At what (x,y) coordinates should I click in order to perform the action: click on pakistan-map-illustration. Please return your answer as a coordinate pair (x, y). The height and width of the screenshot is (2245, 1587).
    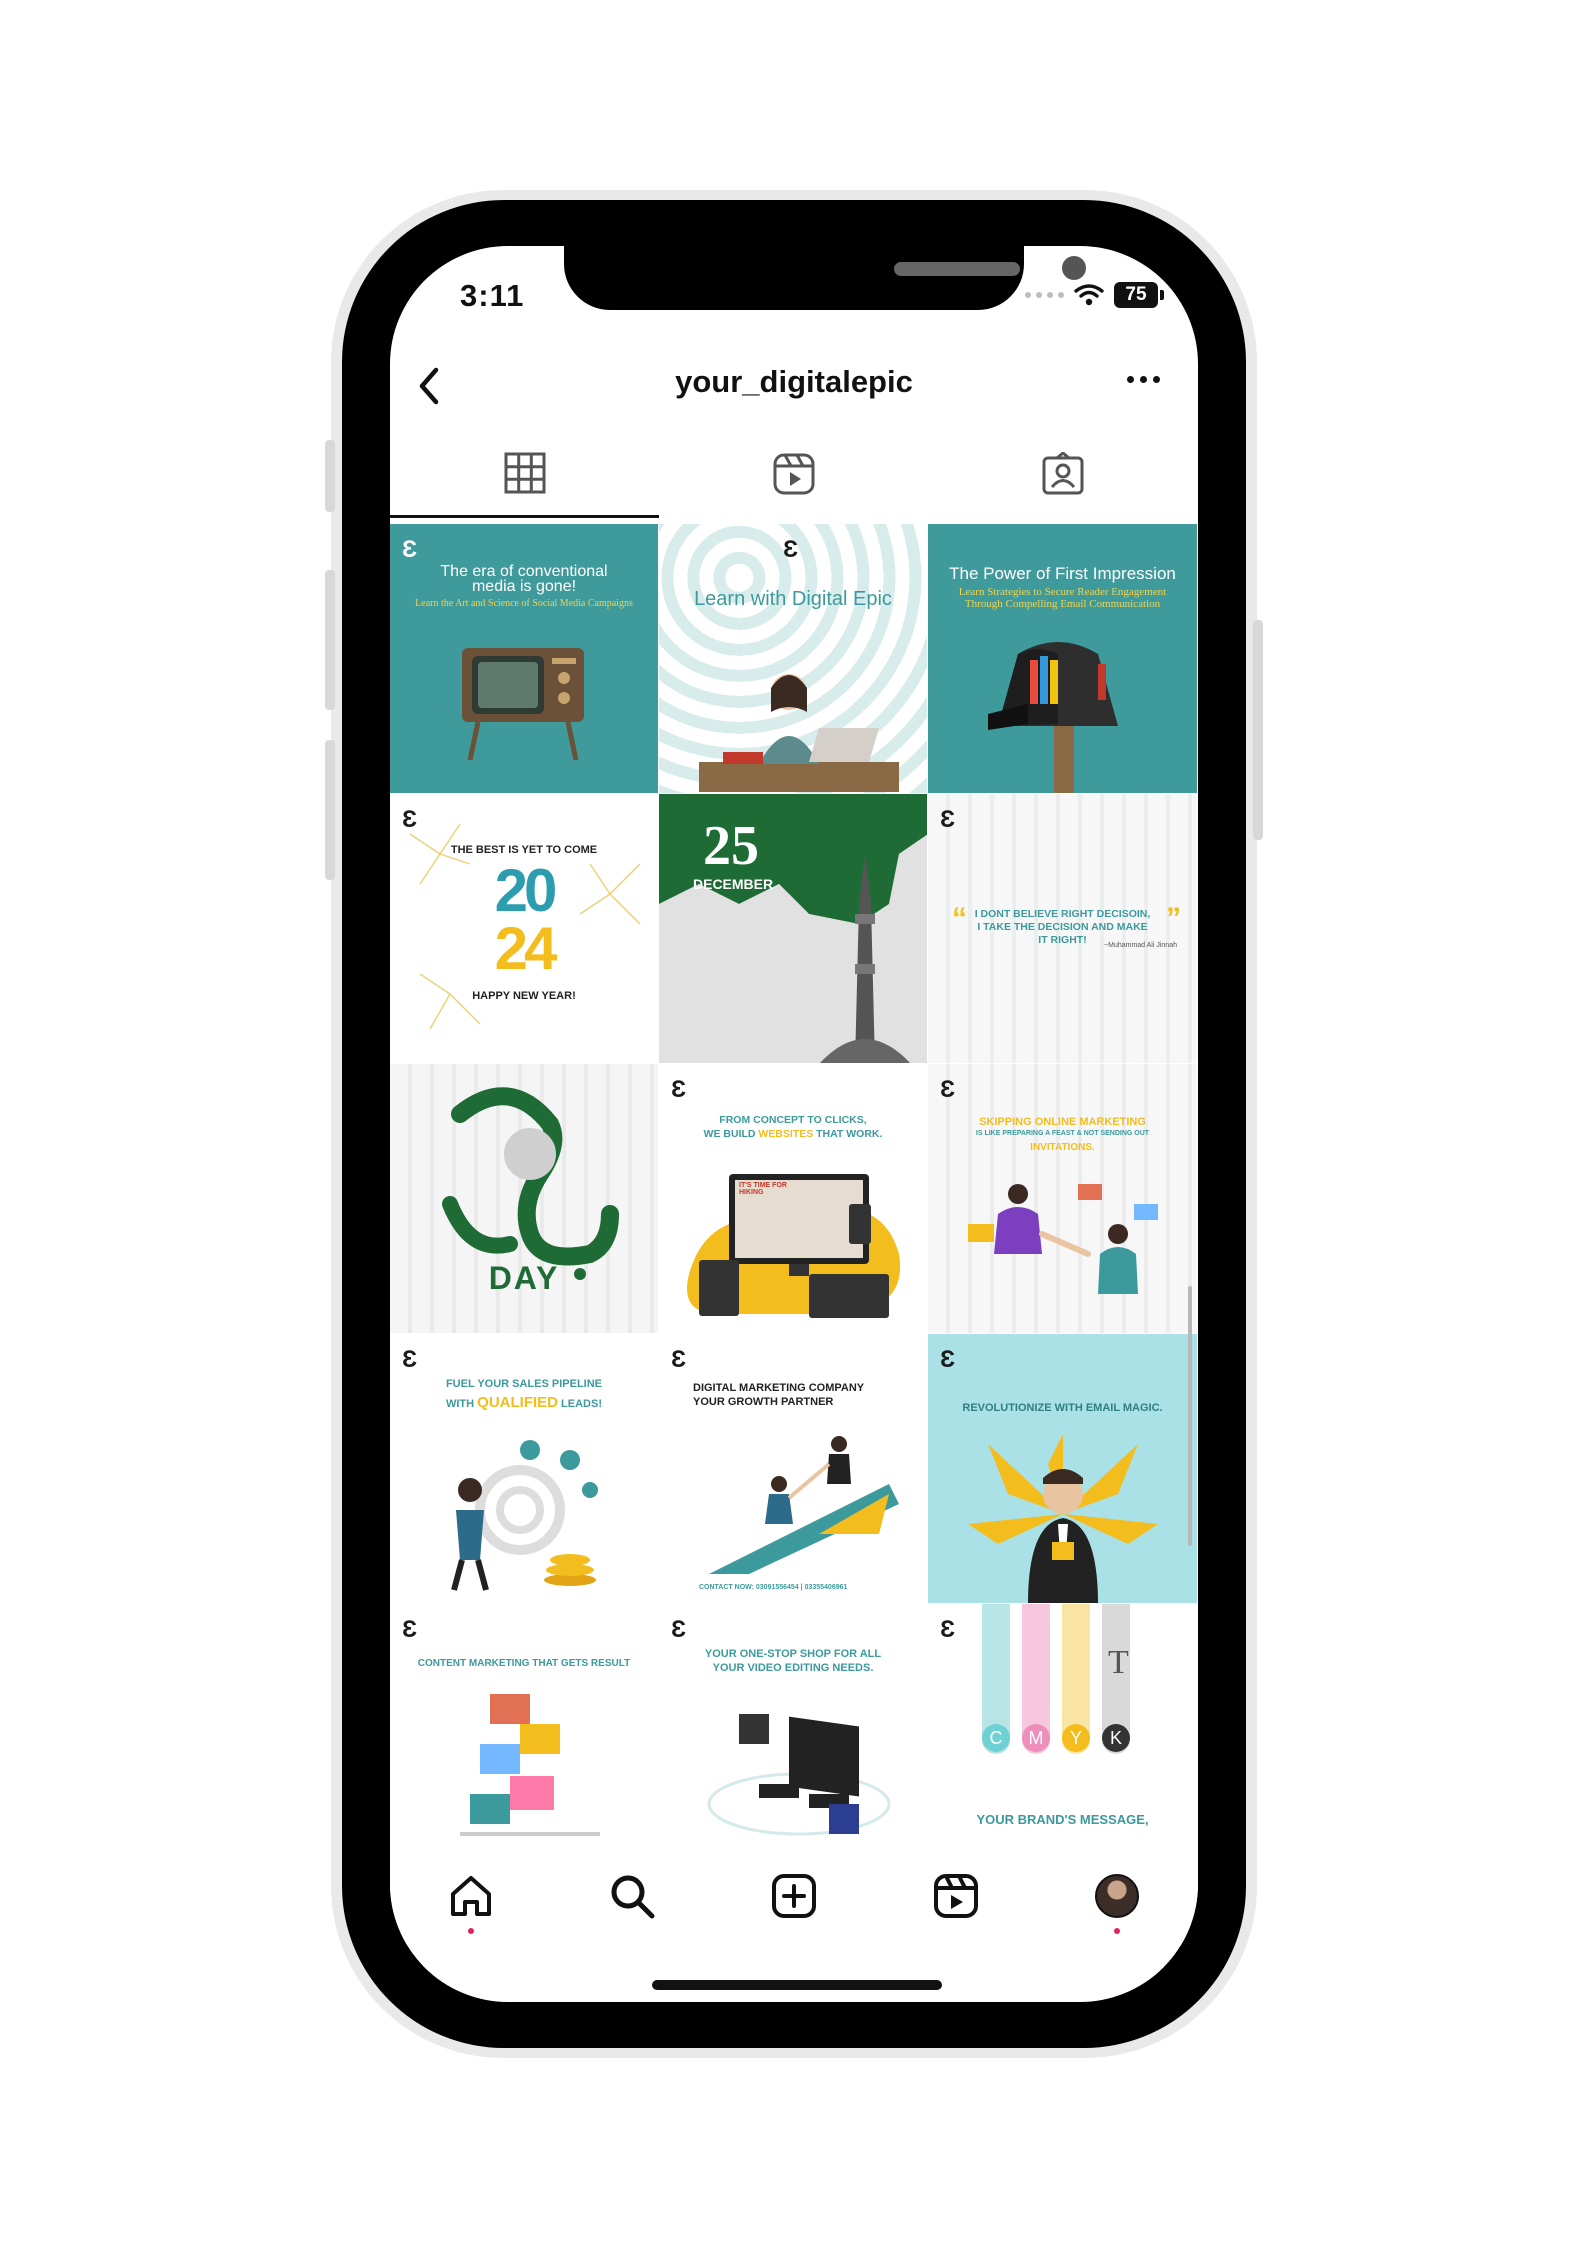
    Looking at the image, I should click on (793, 928).